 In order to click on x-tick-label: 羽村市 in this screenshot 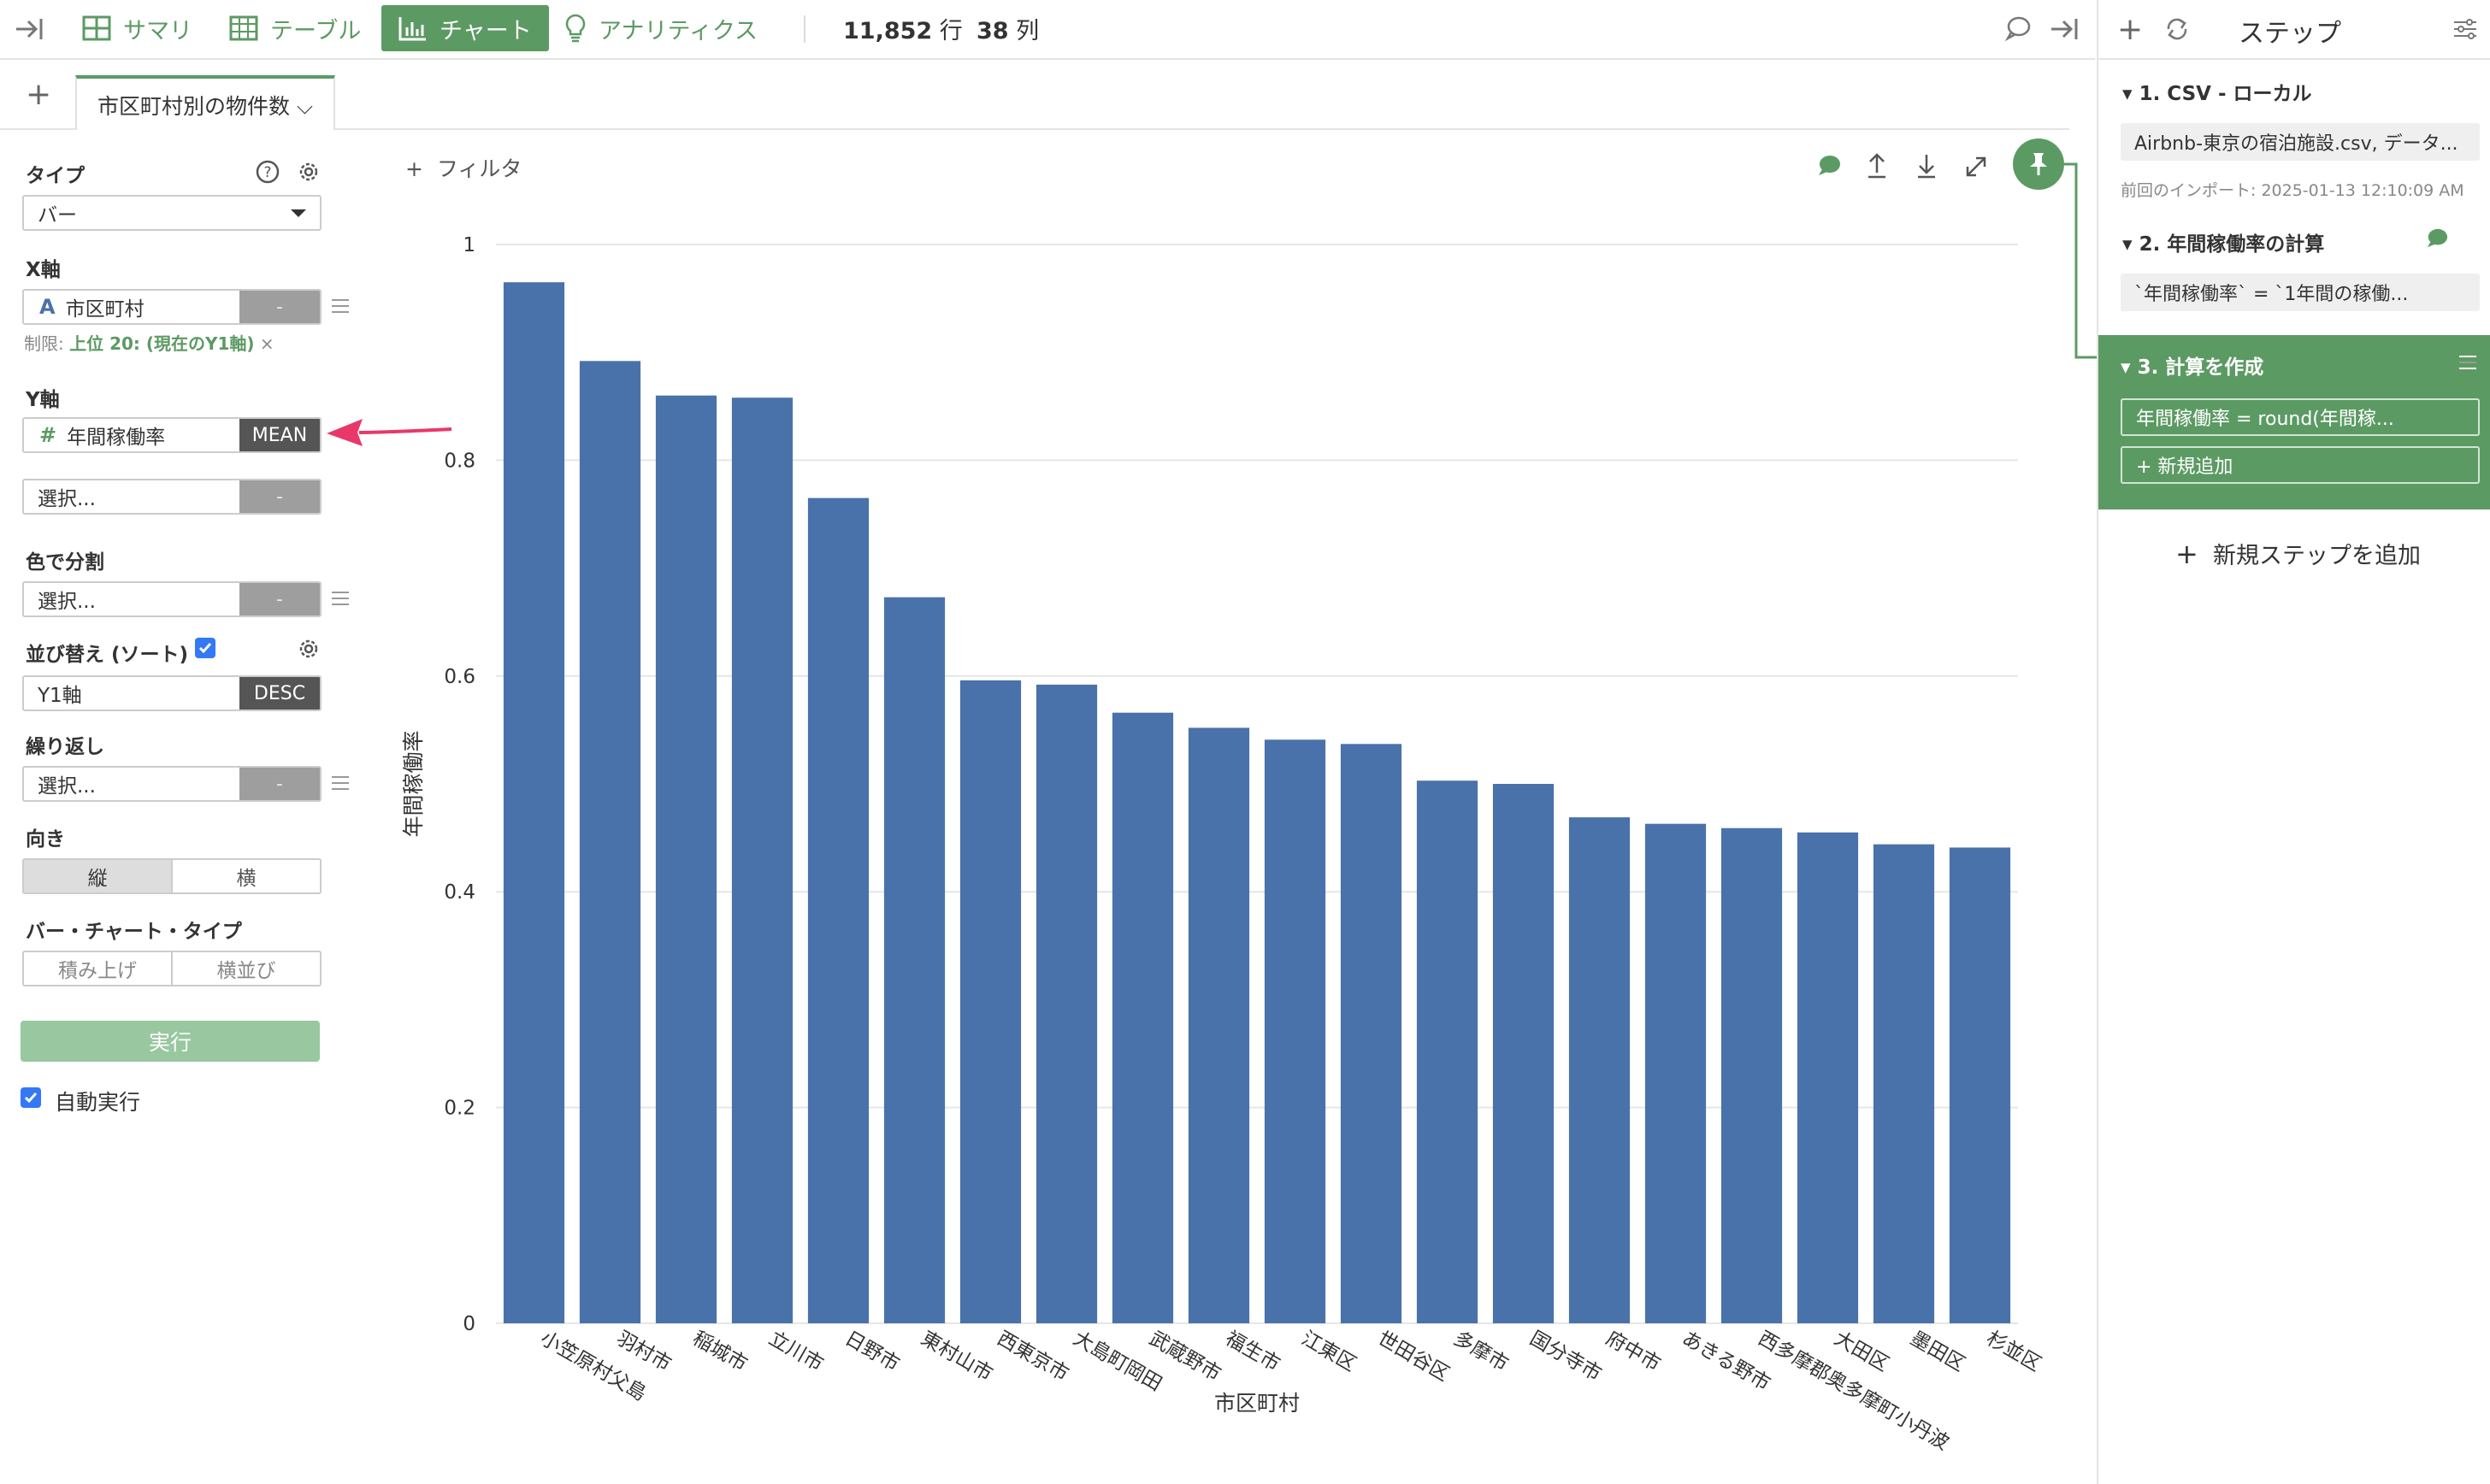, I will do `click(644, 1352)`.